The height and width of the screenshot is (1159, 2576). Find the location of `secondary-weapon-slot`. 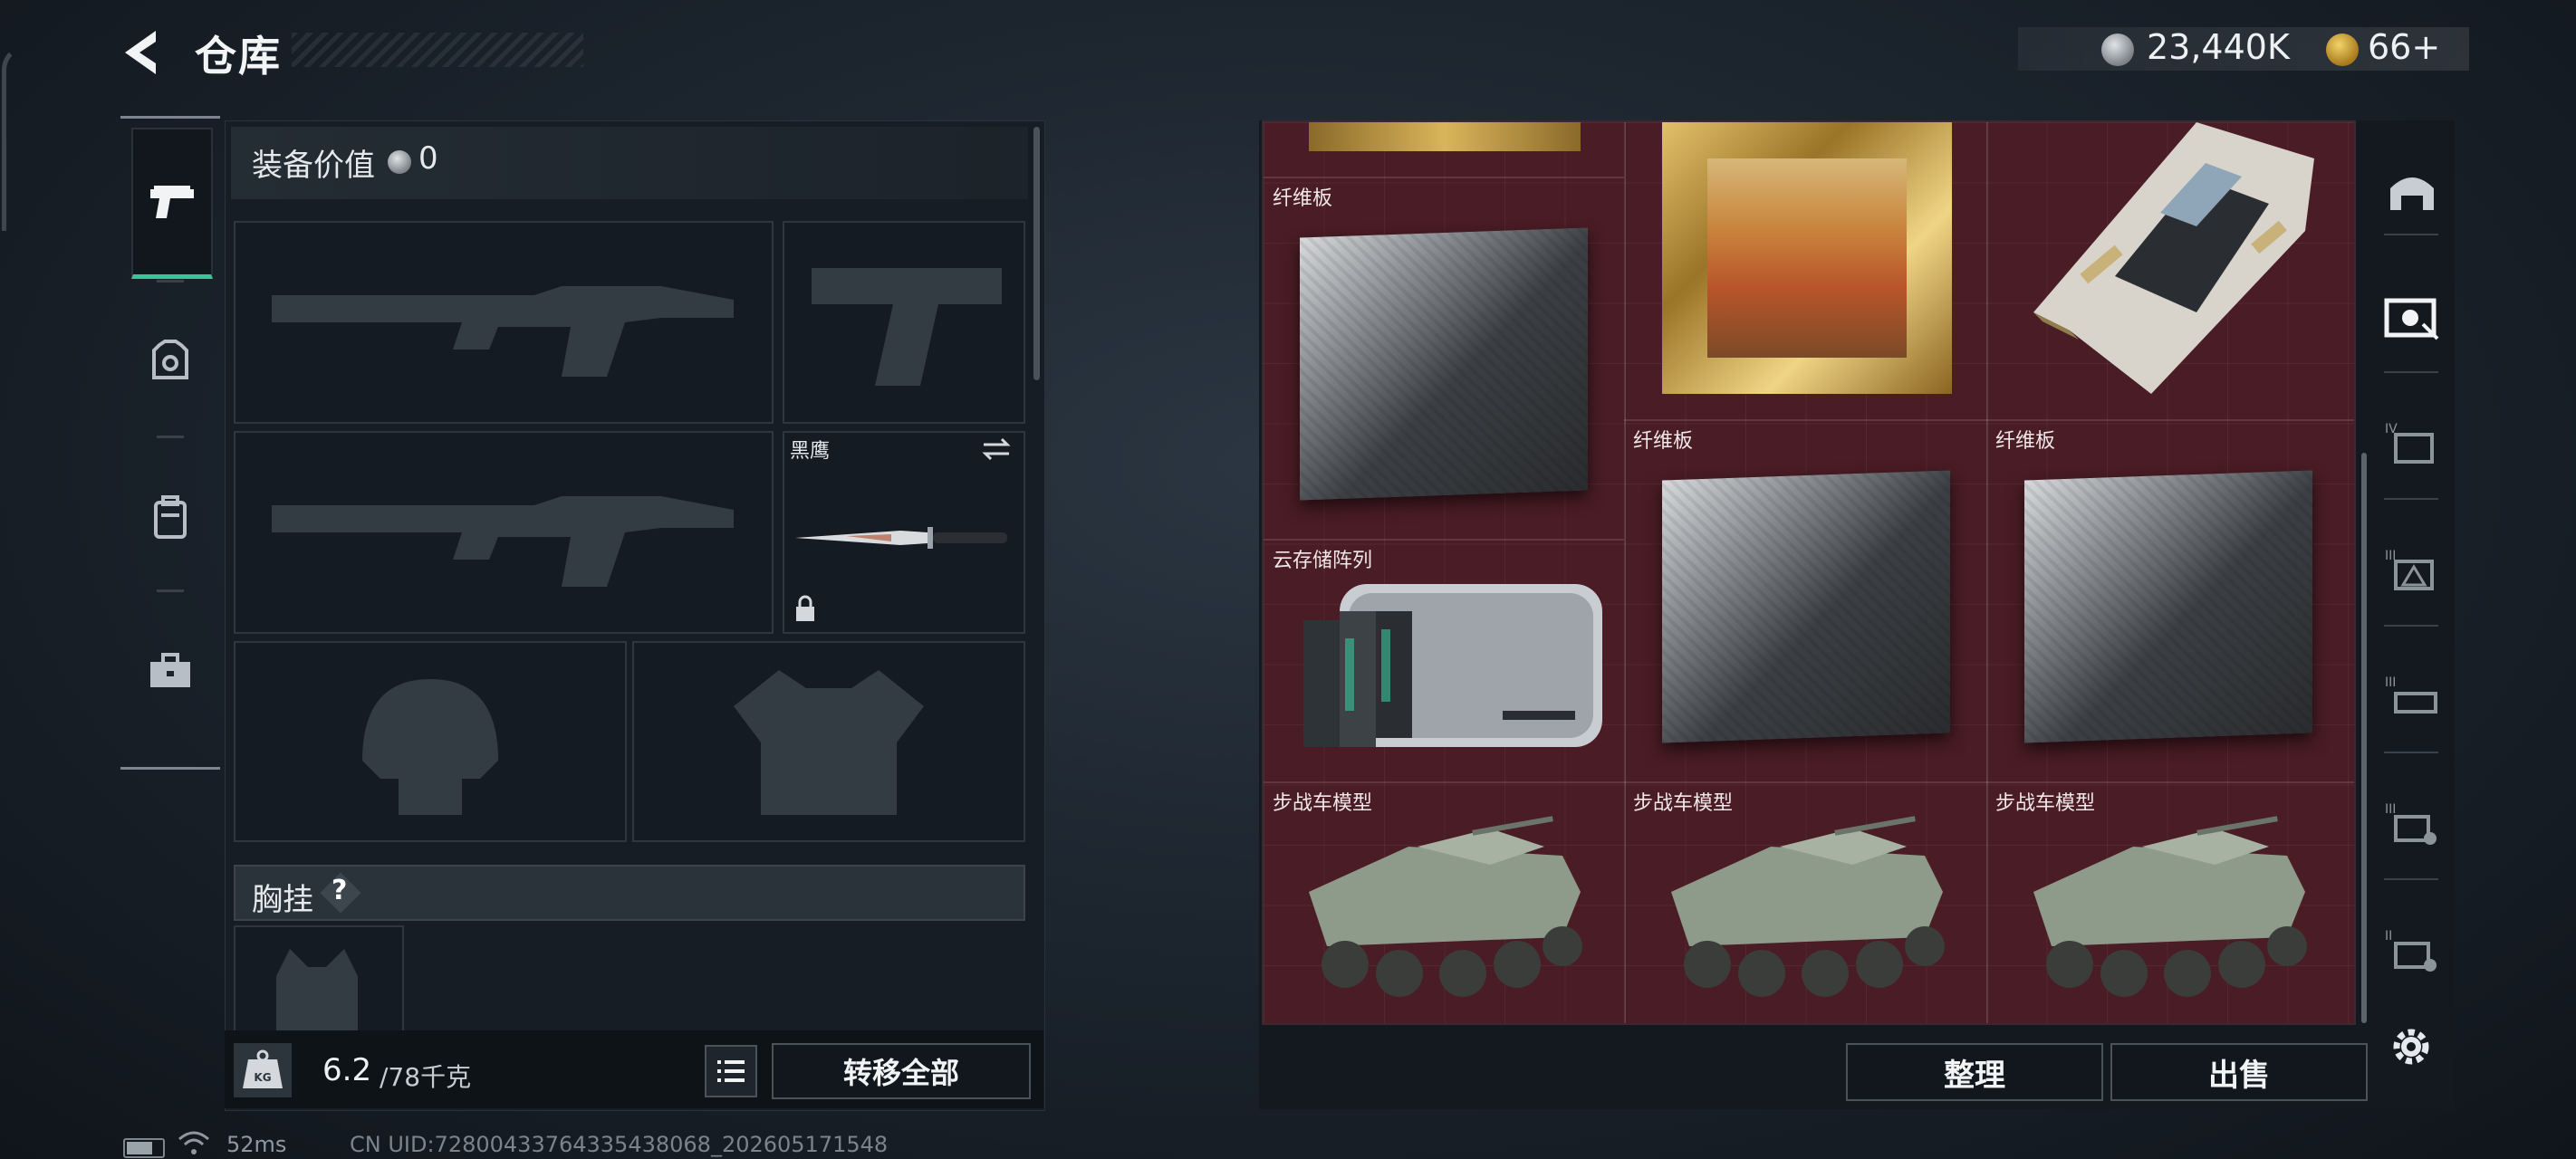

secondary-weapon-slot is located at coordinates (504, 532).